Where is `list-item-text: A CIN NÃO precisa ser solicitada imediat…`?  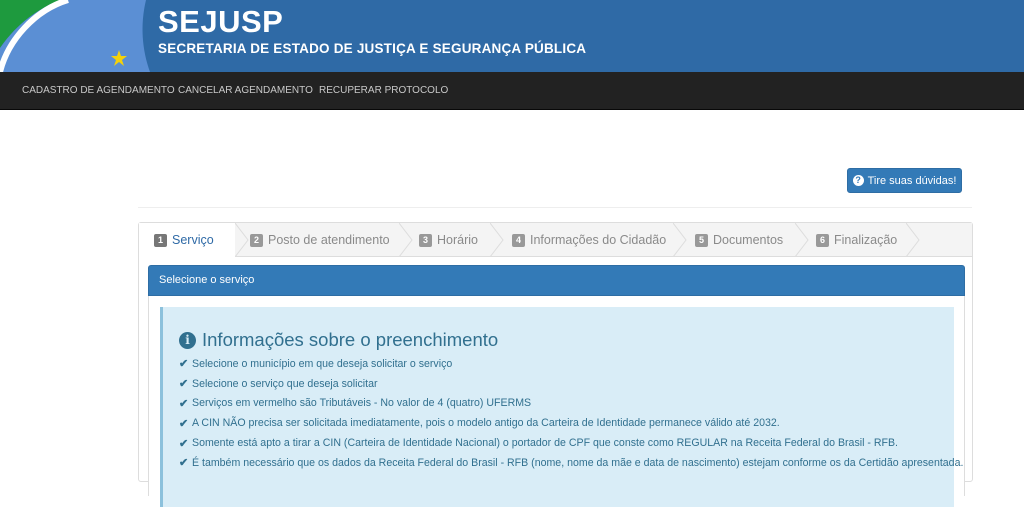
list-item-text: A CIN NÃO precisa ser solicitada imediat… is located at coordinates (486, 423).